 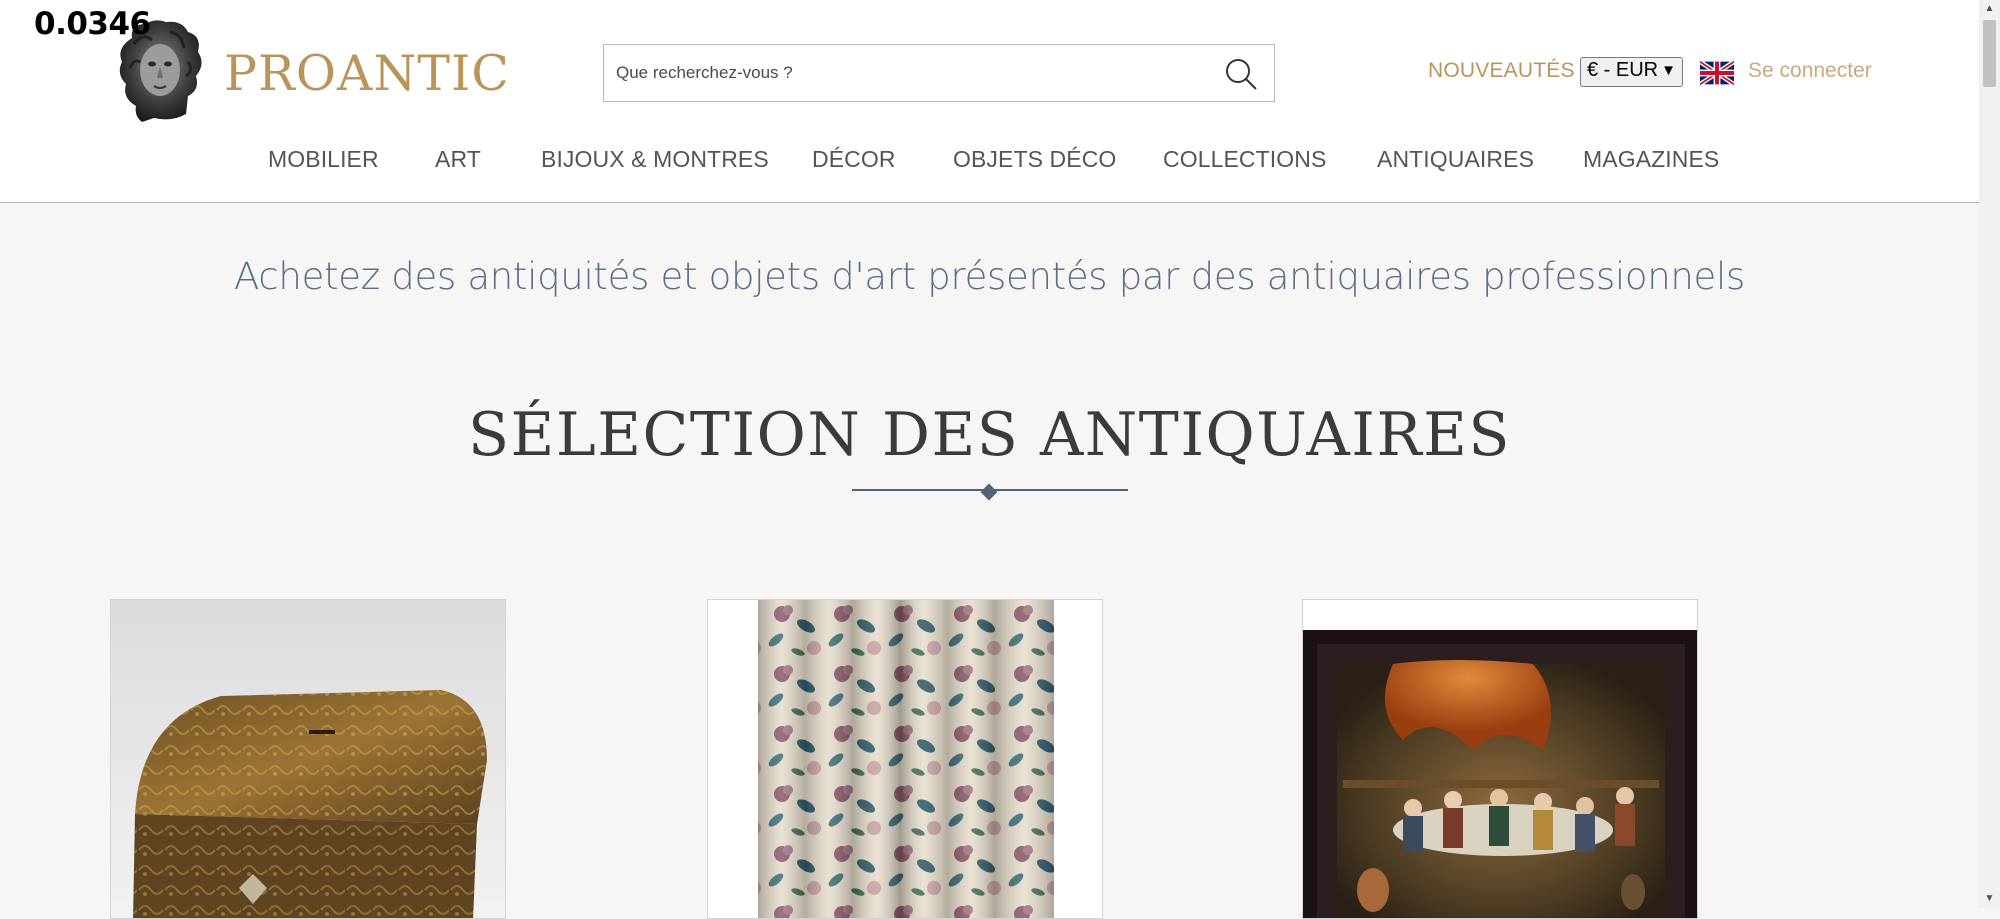 I want to click on framed-painting-image, so click(x=1500, y=759).